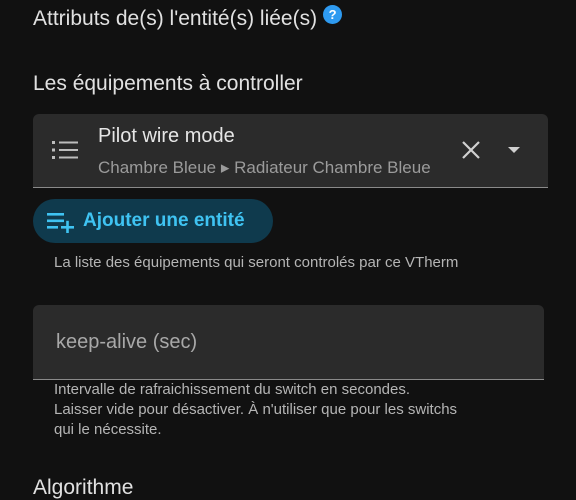 The width and height of the screenshot is (576, 500). What do you see at coordinates (108, 429) in the screenshot?
I see `keep-alive-helper-line-3: qui le nécessite.` at bounding box center [108, 429].